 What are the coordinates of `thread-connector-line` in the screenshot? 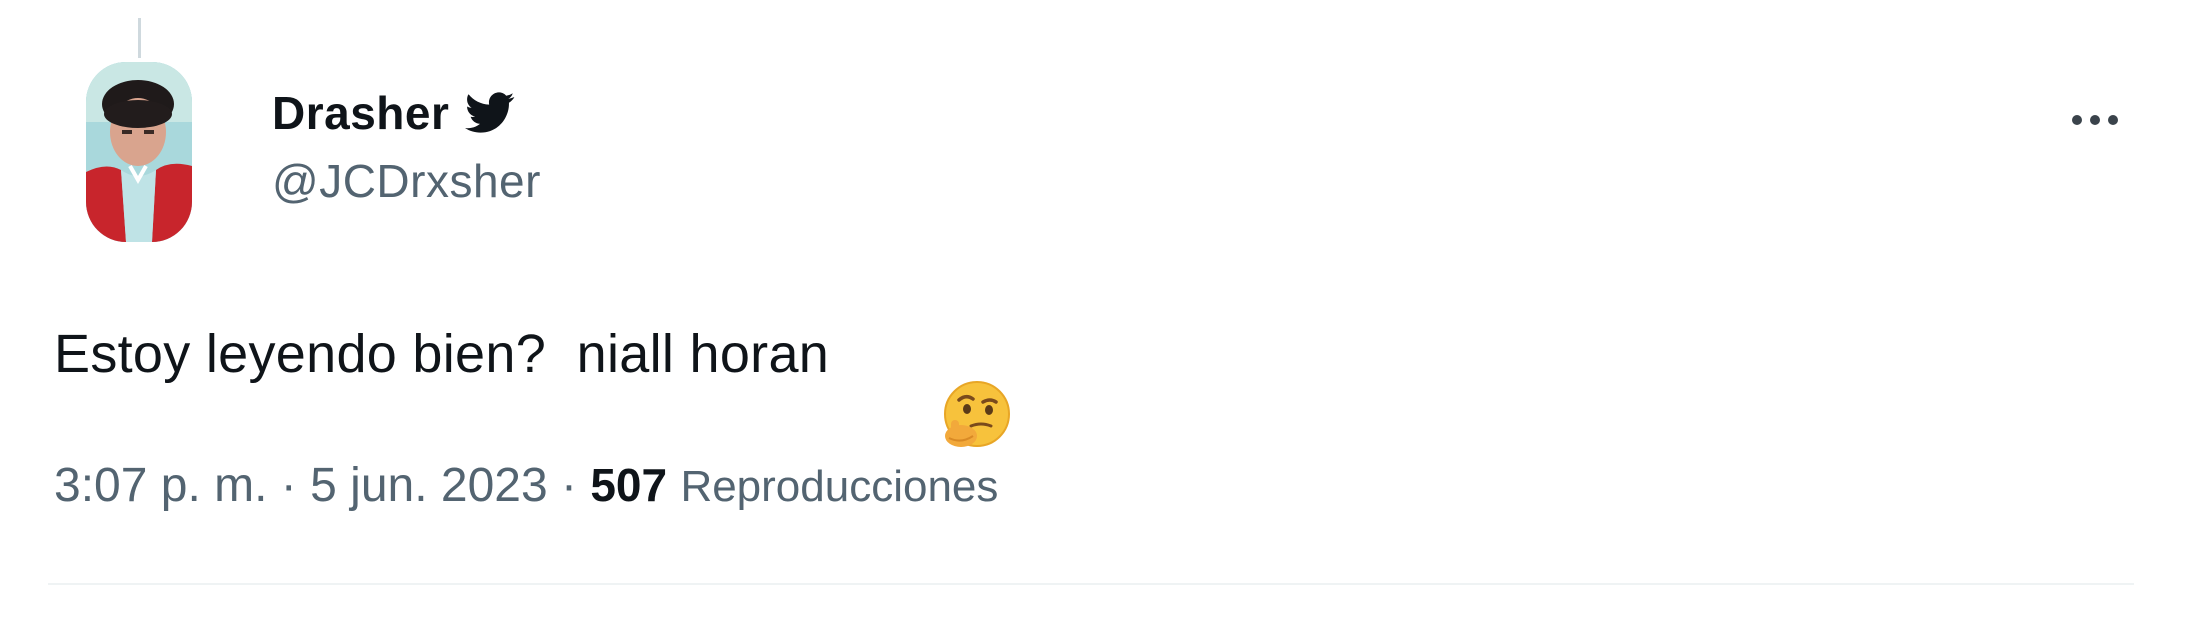 It's located at (139, 38).